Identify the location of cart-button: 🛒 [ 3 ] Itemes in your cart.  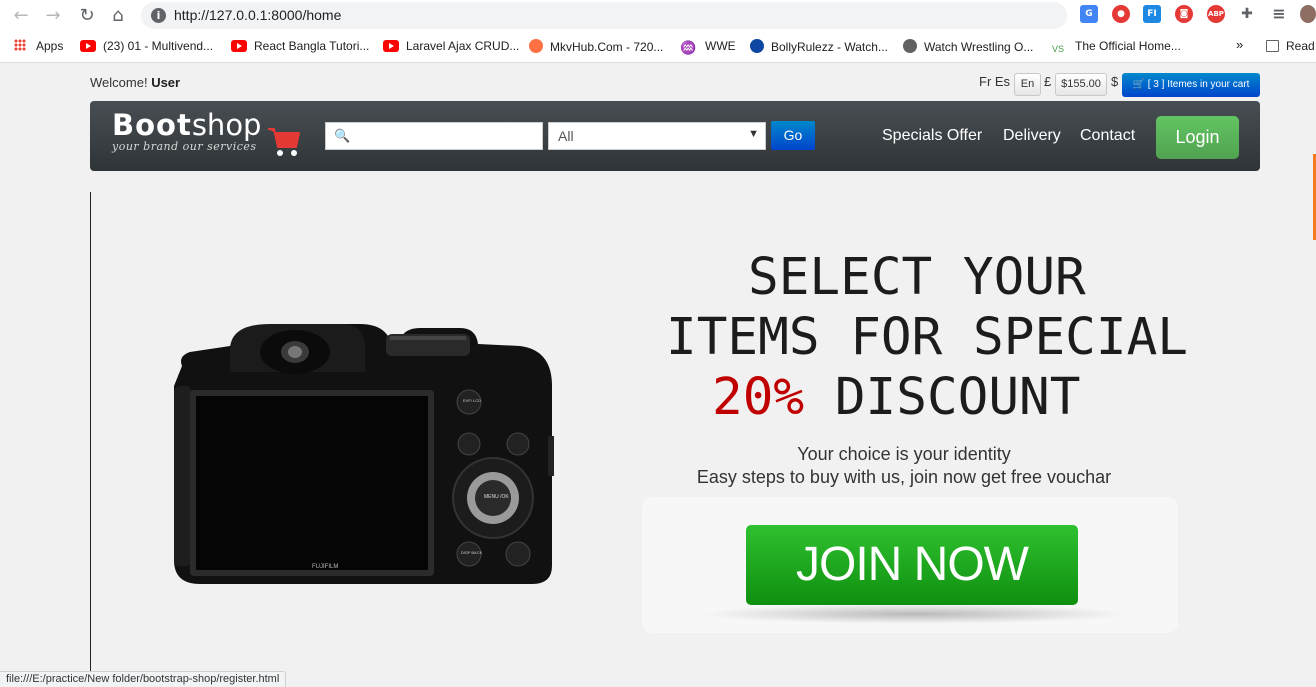
(1191, 85).